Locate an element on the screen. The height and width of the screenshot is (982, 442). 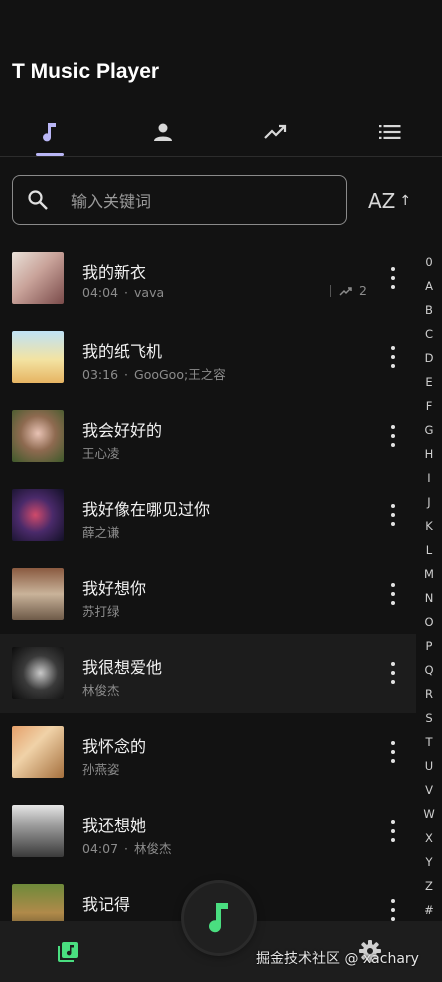
index-letter: V is located at coordinates (429, 790).